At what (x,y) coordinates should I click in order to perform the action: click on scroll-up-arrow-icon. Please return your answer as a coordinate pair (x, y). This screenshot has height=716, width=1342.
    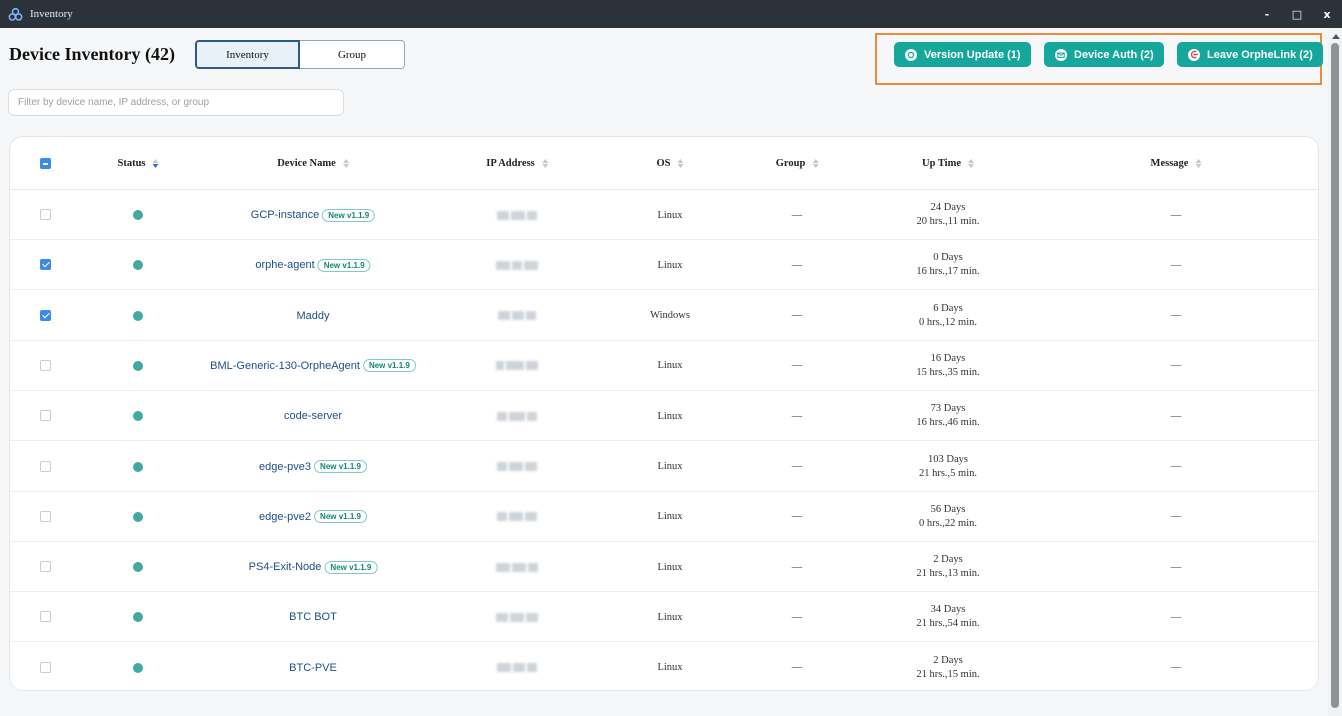
    Looking at the image, I should click on (1336, 36).